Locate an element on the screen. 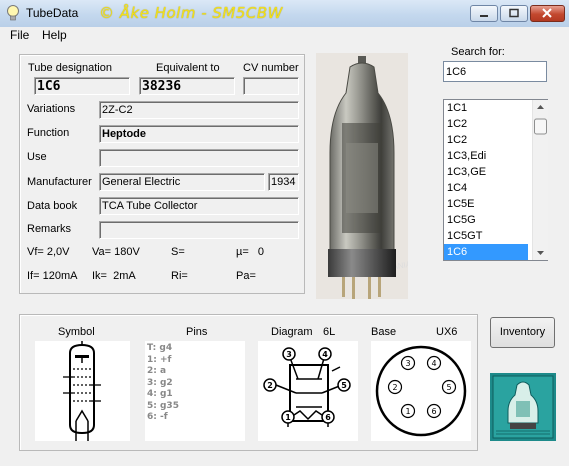  pin-line: 4: g1 is located at coordinates (160, 394).